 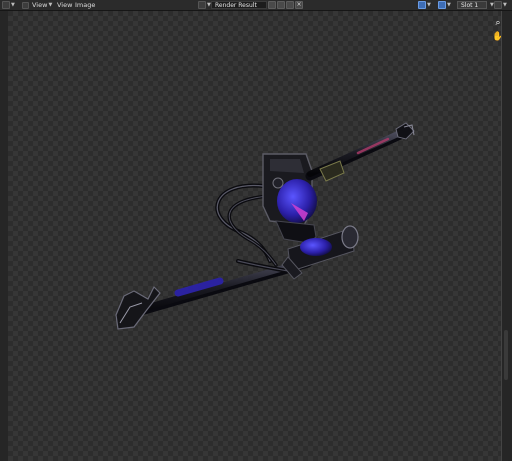 What do you see at coordinates (25, 5) in the screenshot?
I see `view-mode-icon` at bounding box center [25, 5].